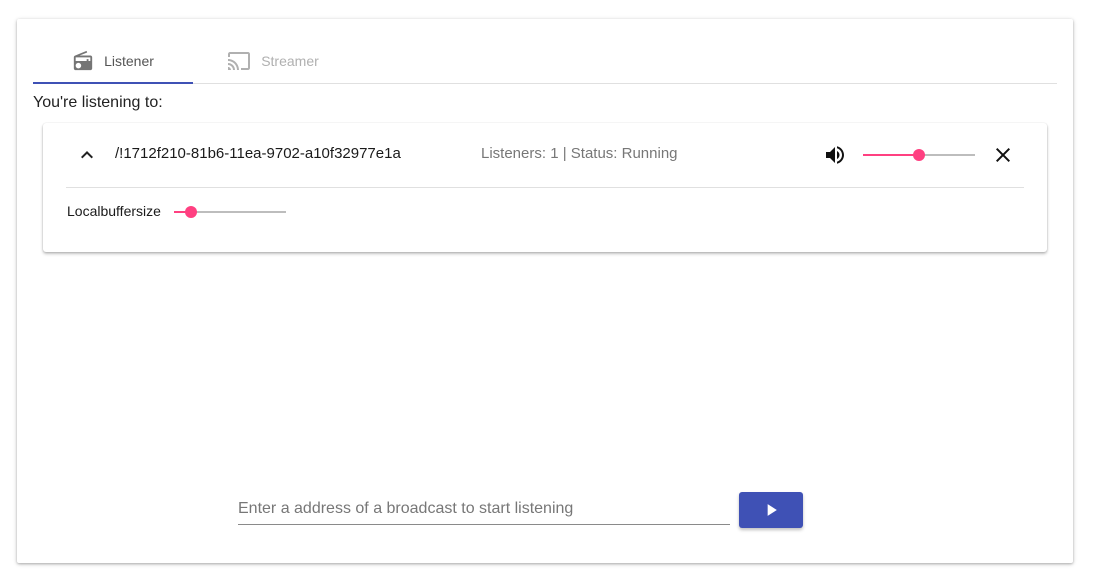 The width and height of the screenshot is (1094, 582). What do you see at coordinates (545, 61) in the screenshot?
I see `tab-bar: Listener Streamer` at bounding box center [545, 61].